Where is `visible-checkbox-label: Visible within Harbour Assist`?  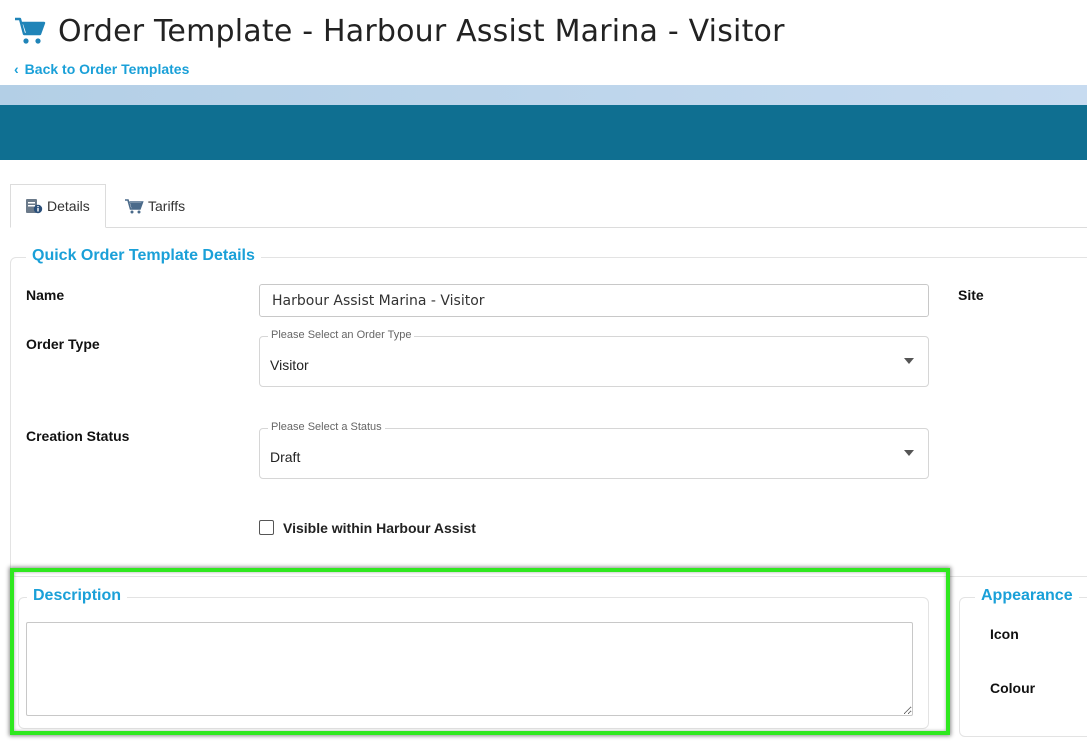
visible-checkbox-label: Visible within Harbour Assist is located at coordinates (379, 528).